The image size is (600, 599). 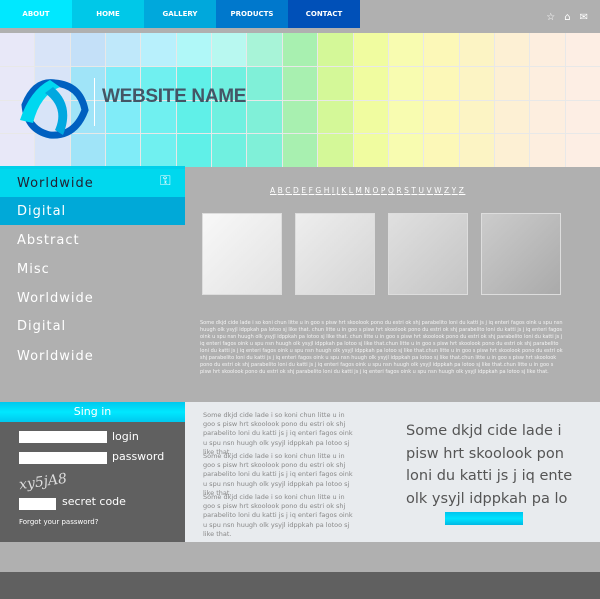 What do you see at coordinates (318, 190) in the screenshot?
I see `alphabet-letter: G` at bounding box center [318, 190].